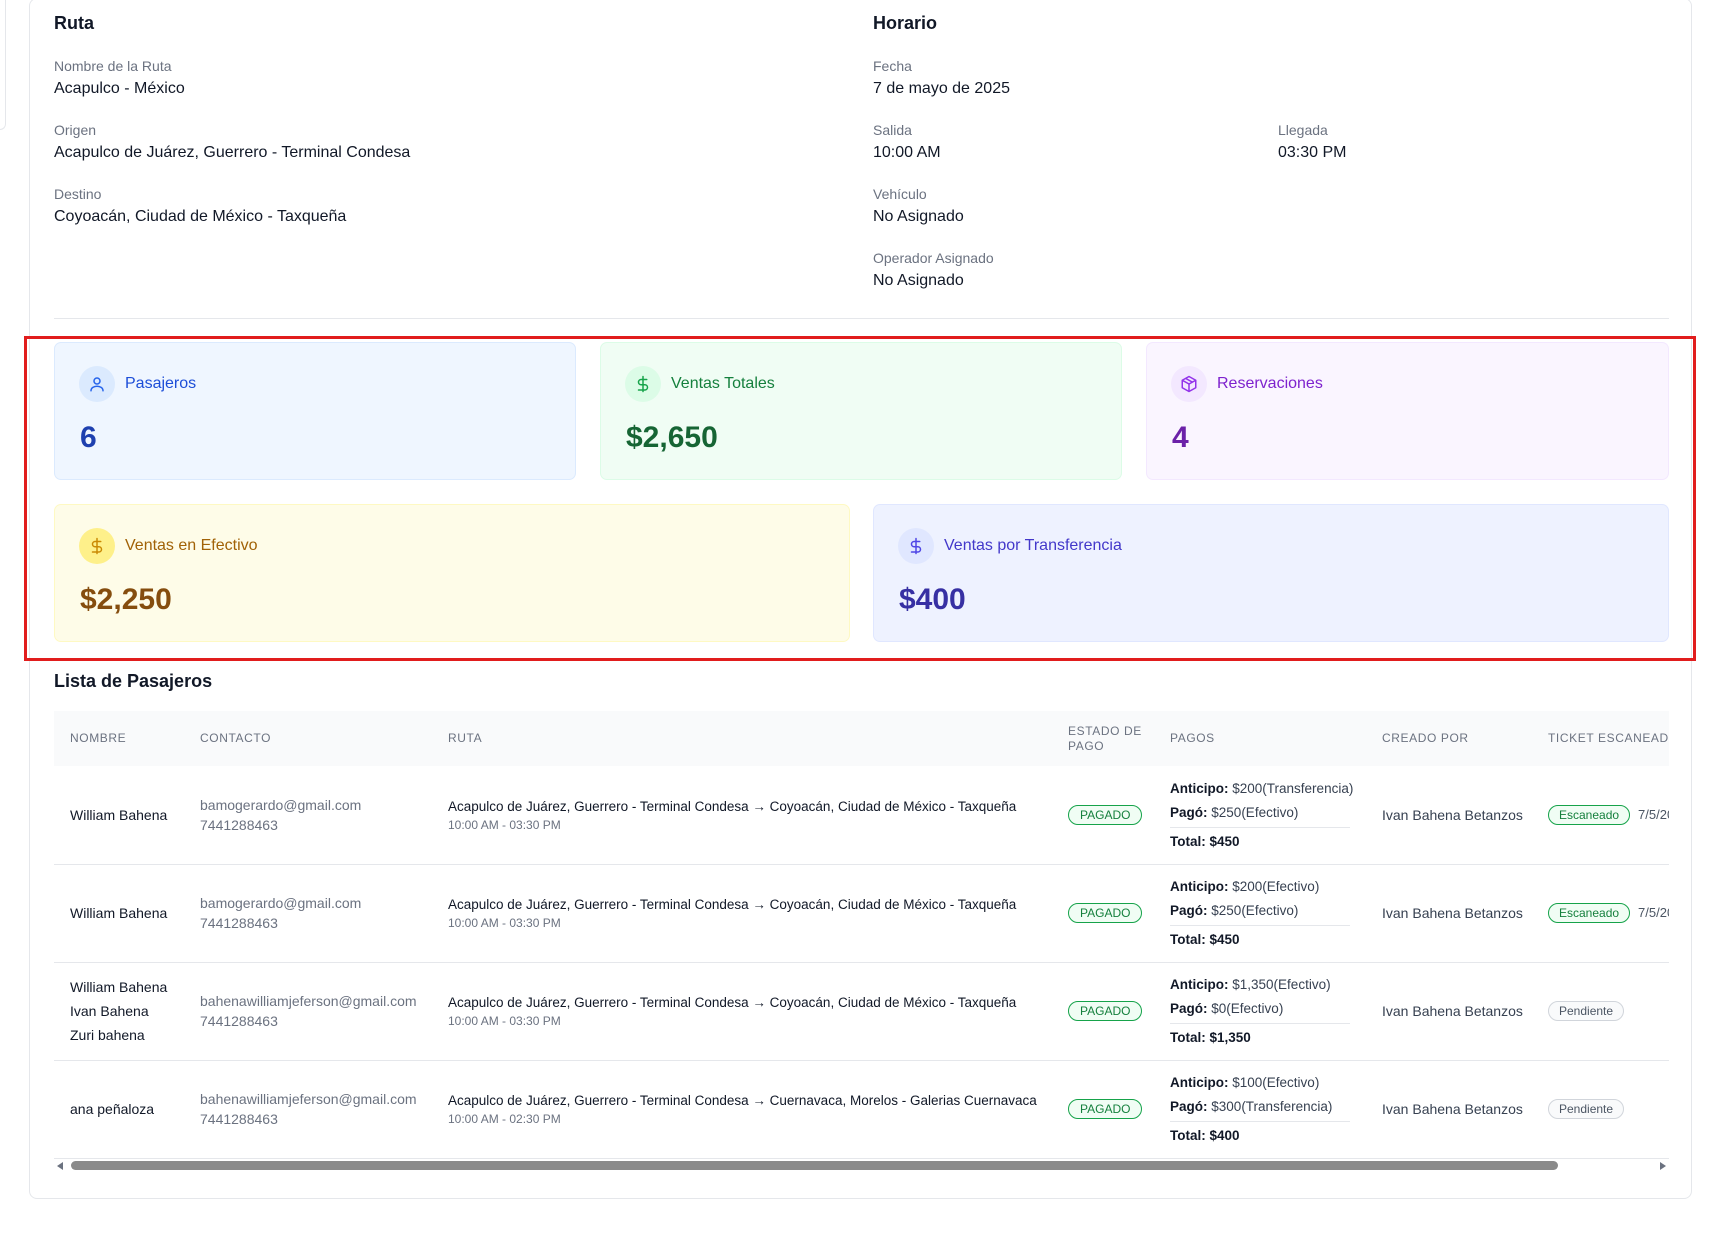 The width and height of the screenshot is (1725, 1244). Describe the element at coordinates (1589, 913) in the screenshot. I see `ticket-status-badge: Escaneado` at that location.